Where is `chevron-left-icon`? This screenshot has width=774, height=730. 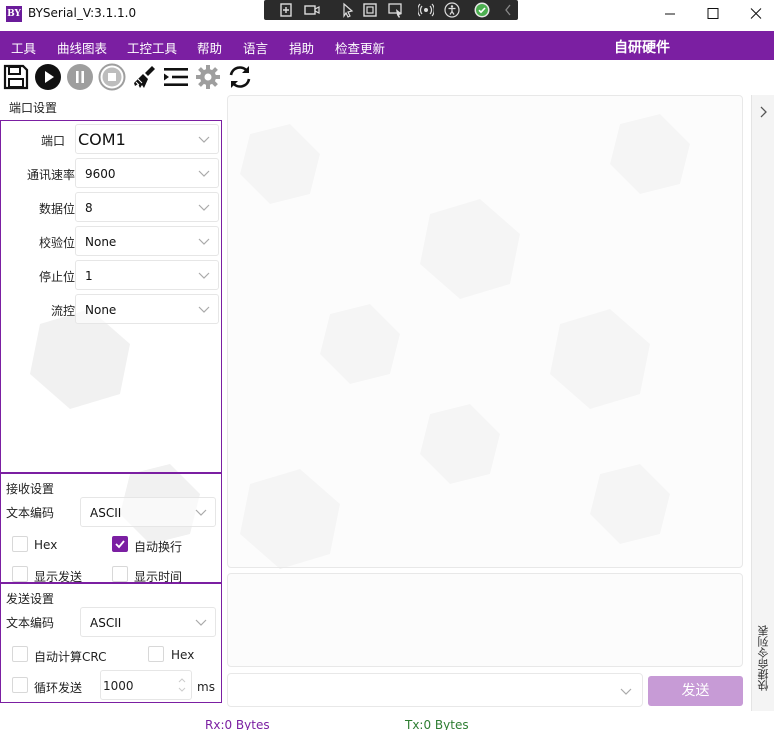
chevron-left-icon is located at coordinates (508, 10).